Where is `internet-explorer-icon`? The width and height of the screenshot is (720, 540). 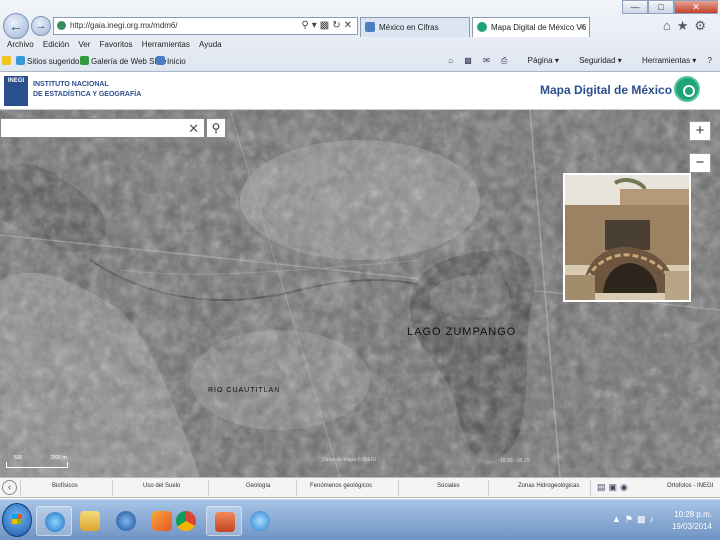 internet-explorer-icon is located at coordinates (55, 522).